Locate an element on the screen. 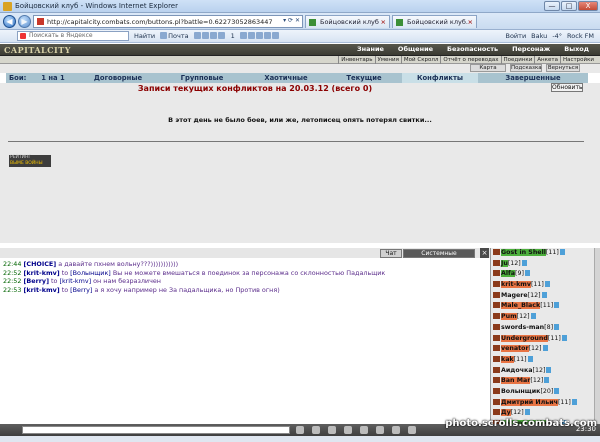 The image size is (600, 442). tab-conflicts: Конфликты is located at coordinates (440, 78).